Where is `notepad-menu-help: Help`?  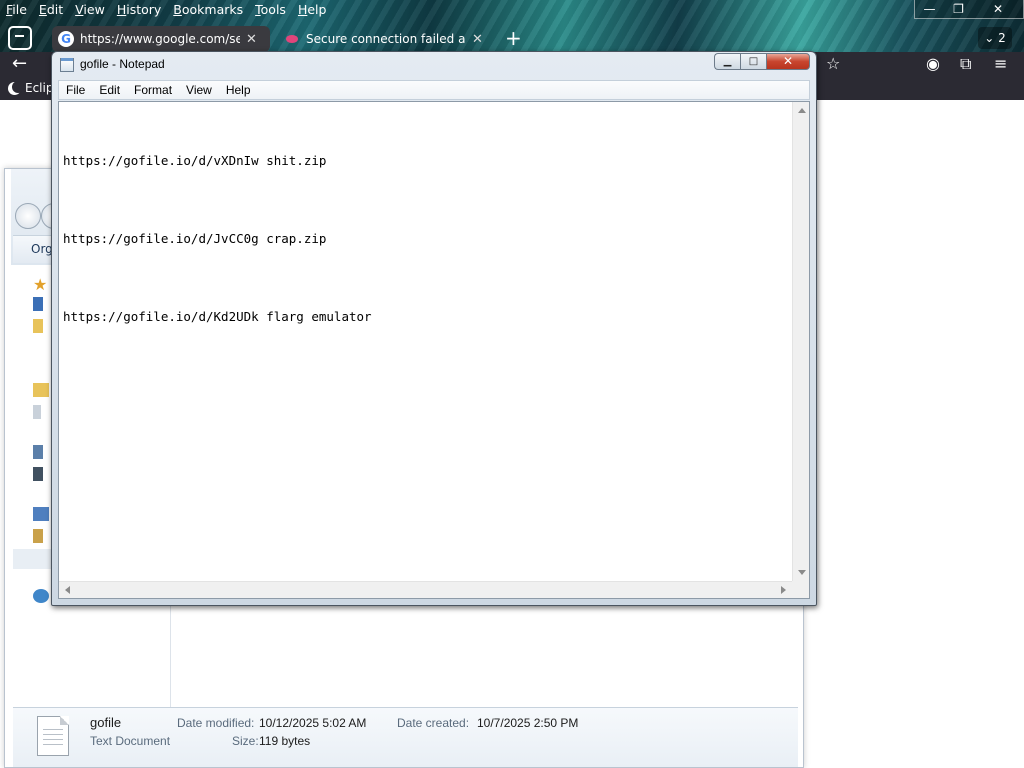
notepad-menu-help: Help is located at coordinates (238, 90).